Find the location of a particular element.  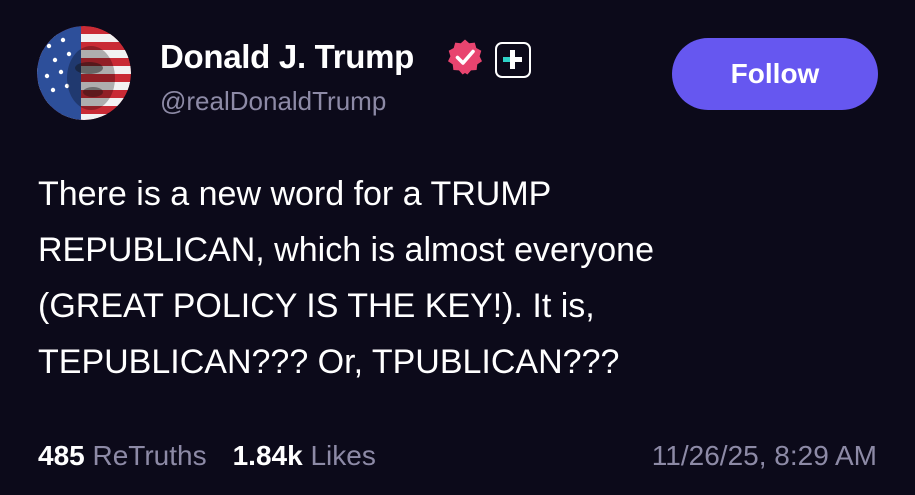

plus-square-icon is located at coordinates (513, 60).